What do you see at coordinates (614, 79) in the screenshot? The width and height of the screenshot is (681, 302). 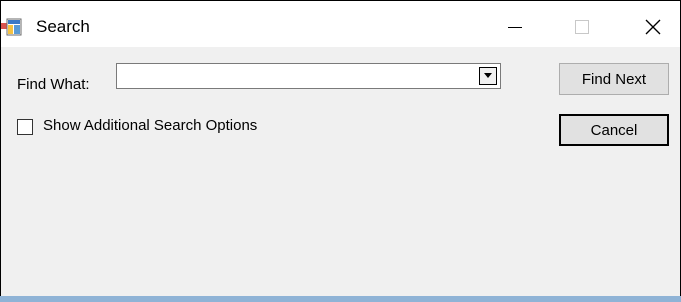 I see `find-next-button: Find Next` at bounding box center [614, 79].